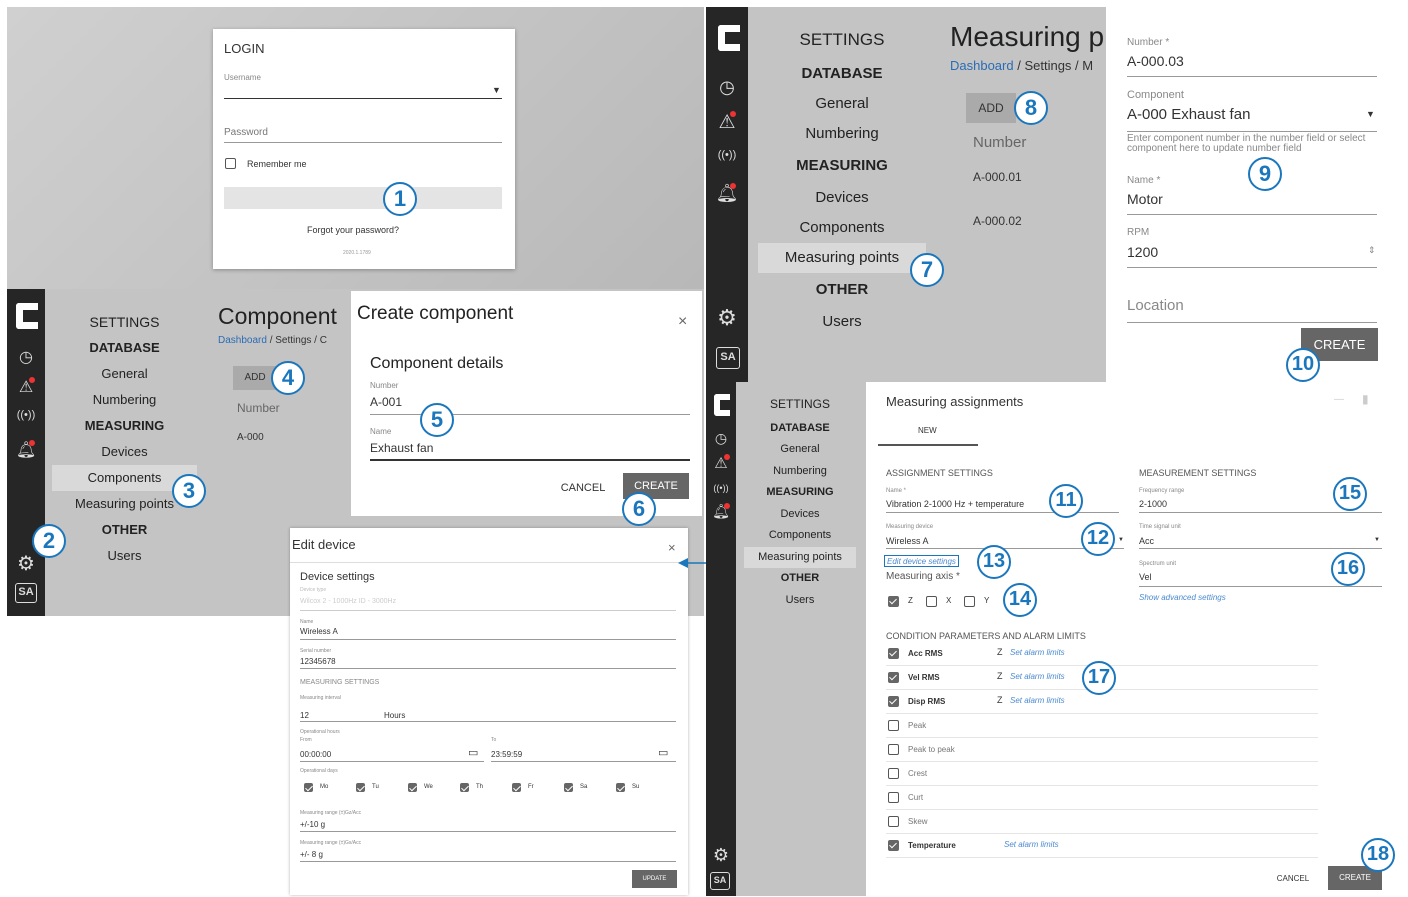  Describe the element at coordinates (1339, 399) in the screenshot. I see `minimize-icon: —` at that location.